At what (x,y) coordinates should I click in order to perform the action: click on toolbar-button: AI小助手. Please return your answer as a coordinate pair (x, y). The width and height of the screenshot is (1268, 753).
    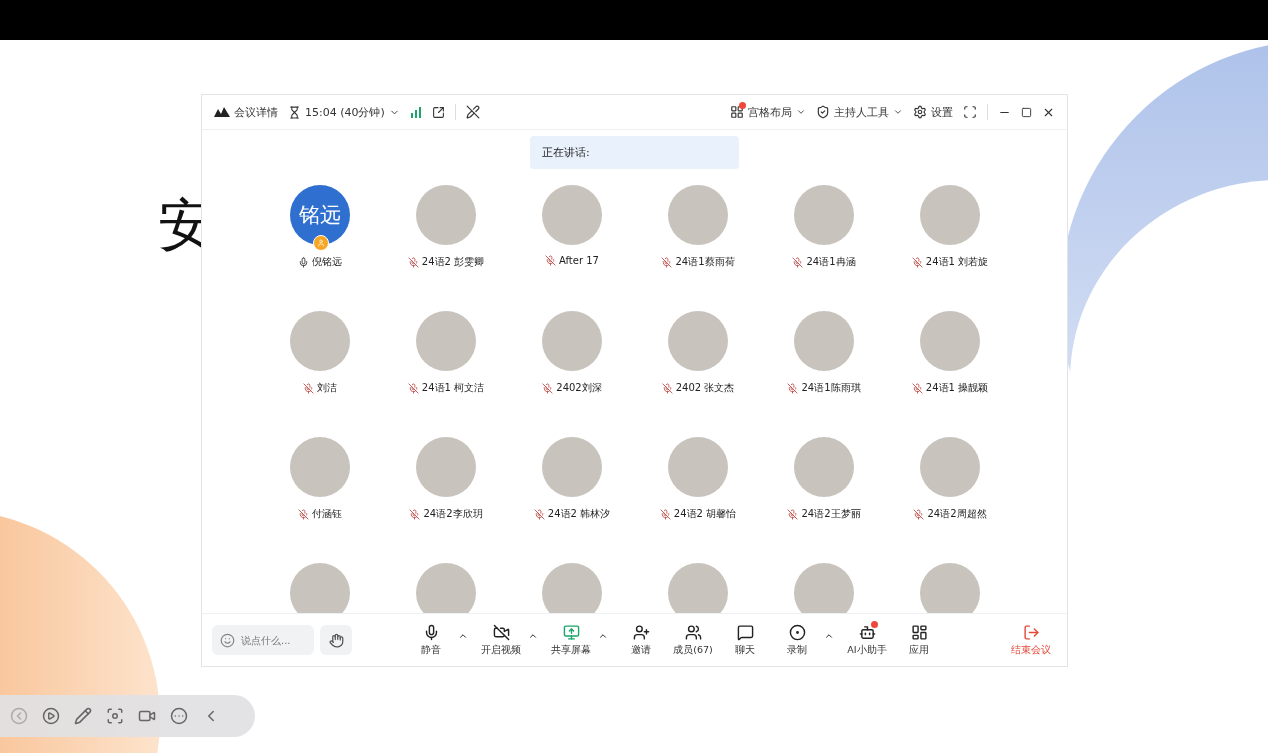
    Looking at the image, I should click on (867, 640).